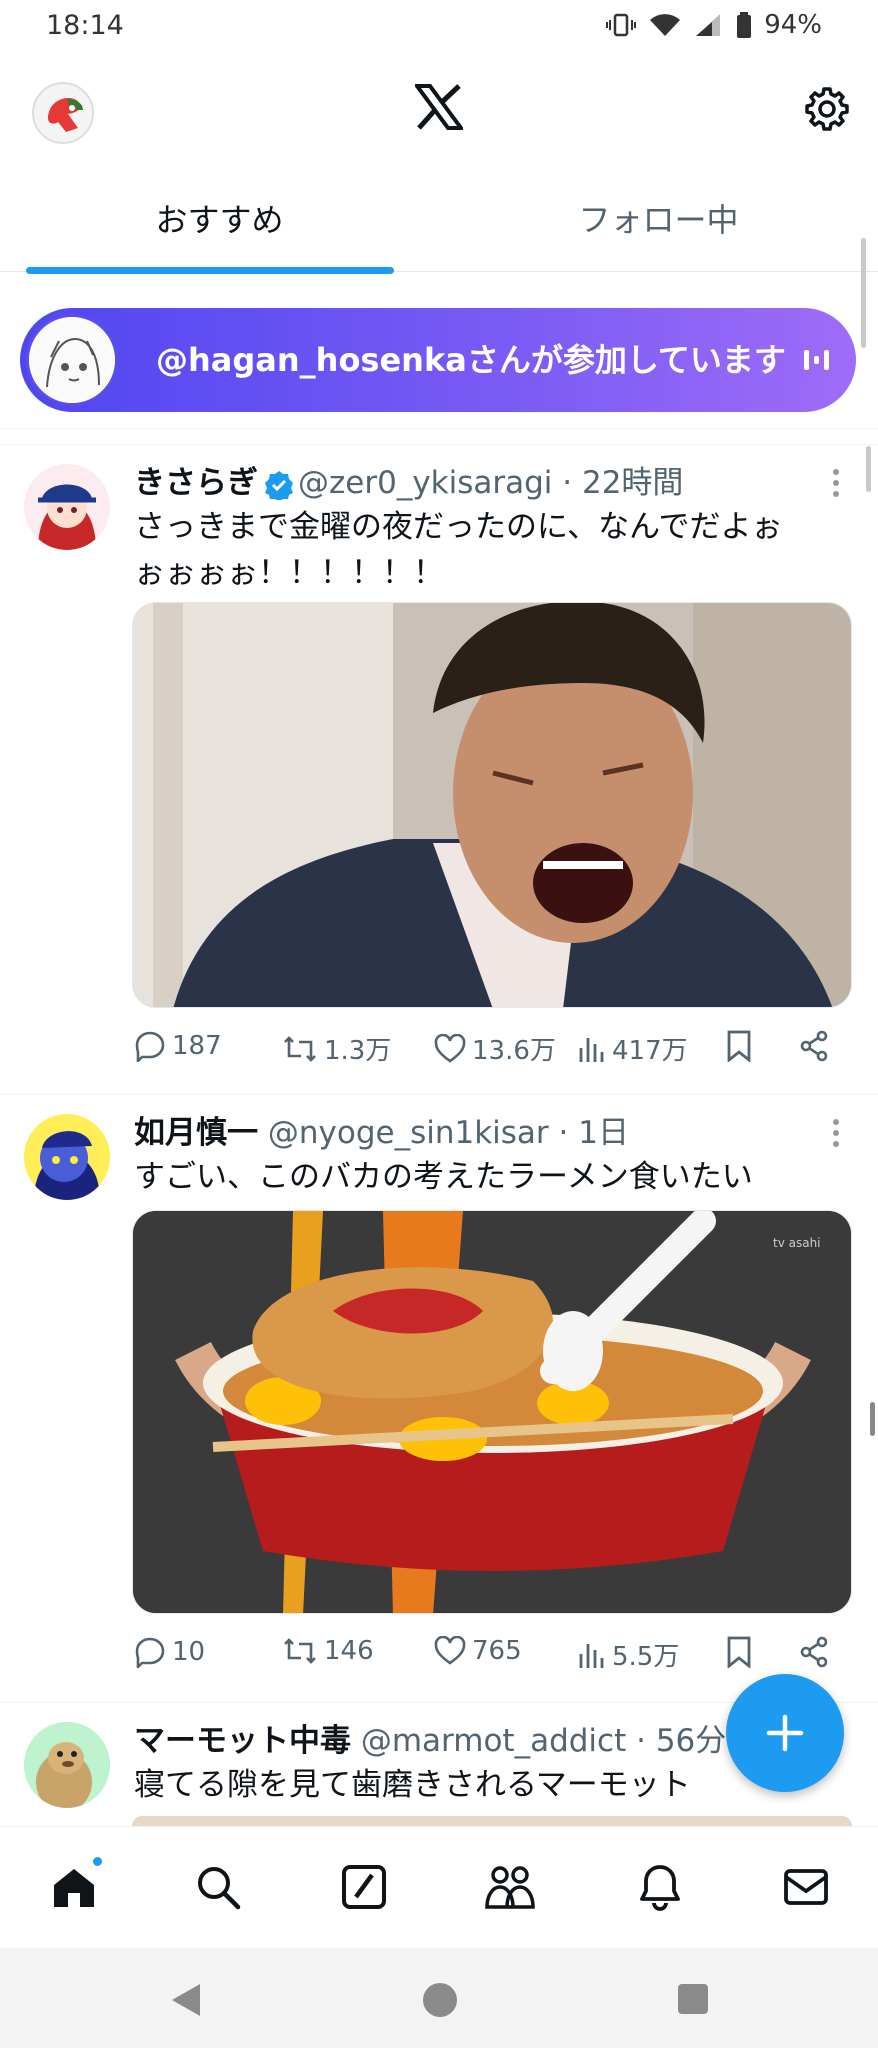 This screenshot has width=878, height=2048. I want to click on like-count: 765, so click(497, 1651).